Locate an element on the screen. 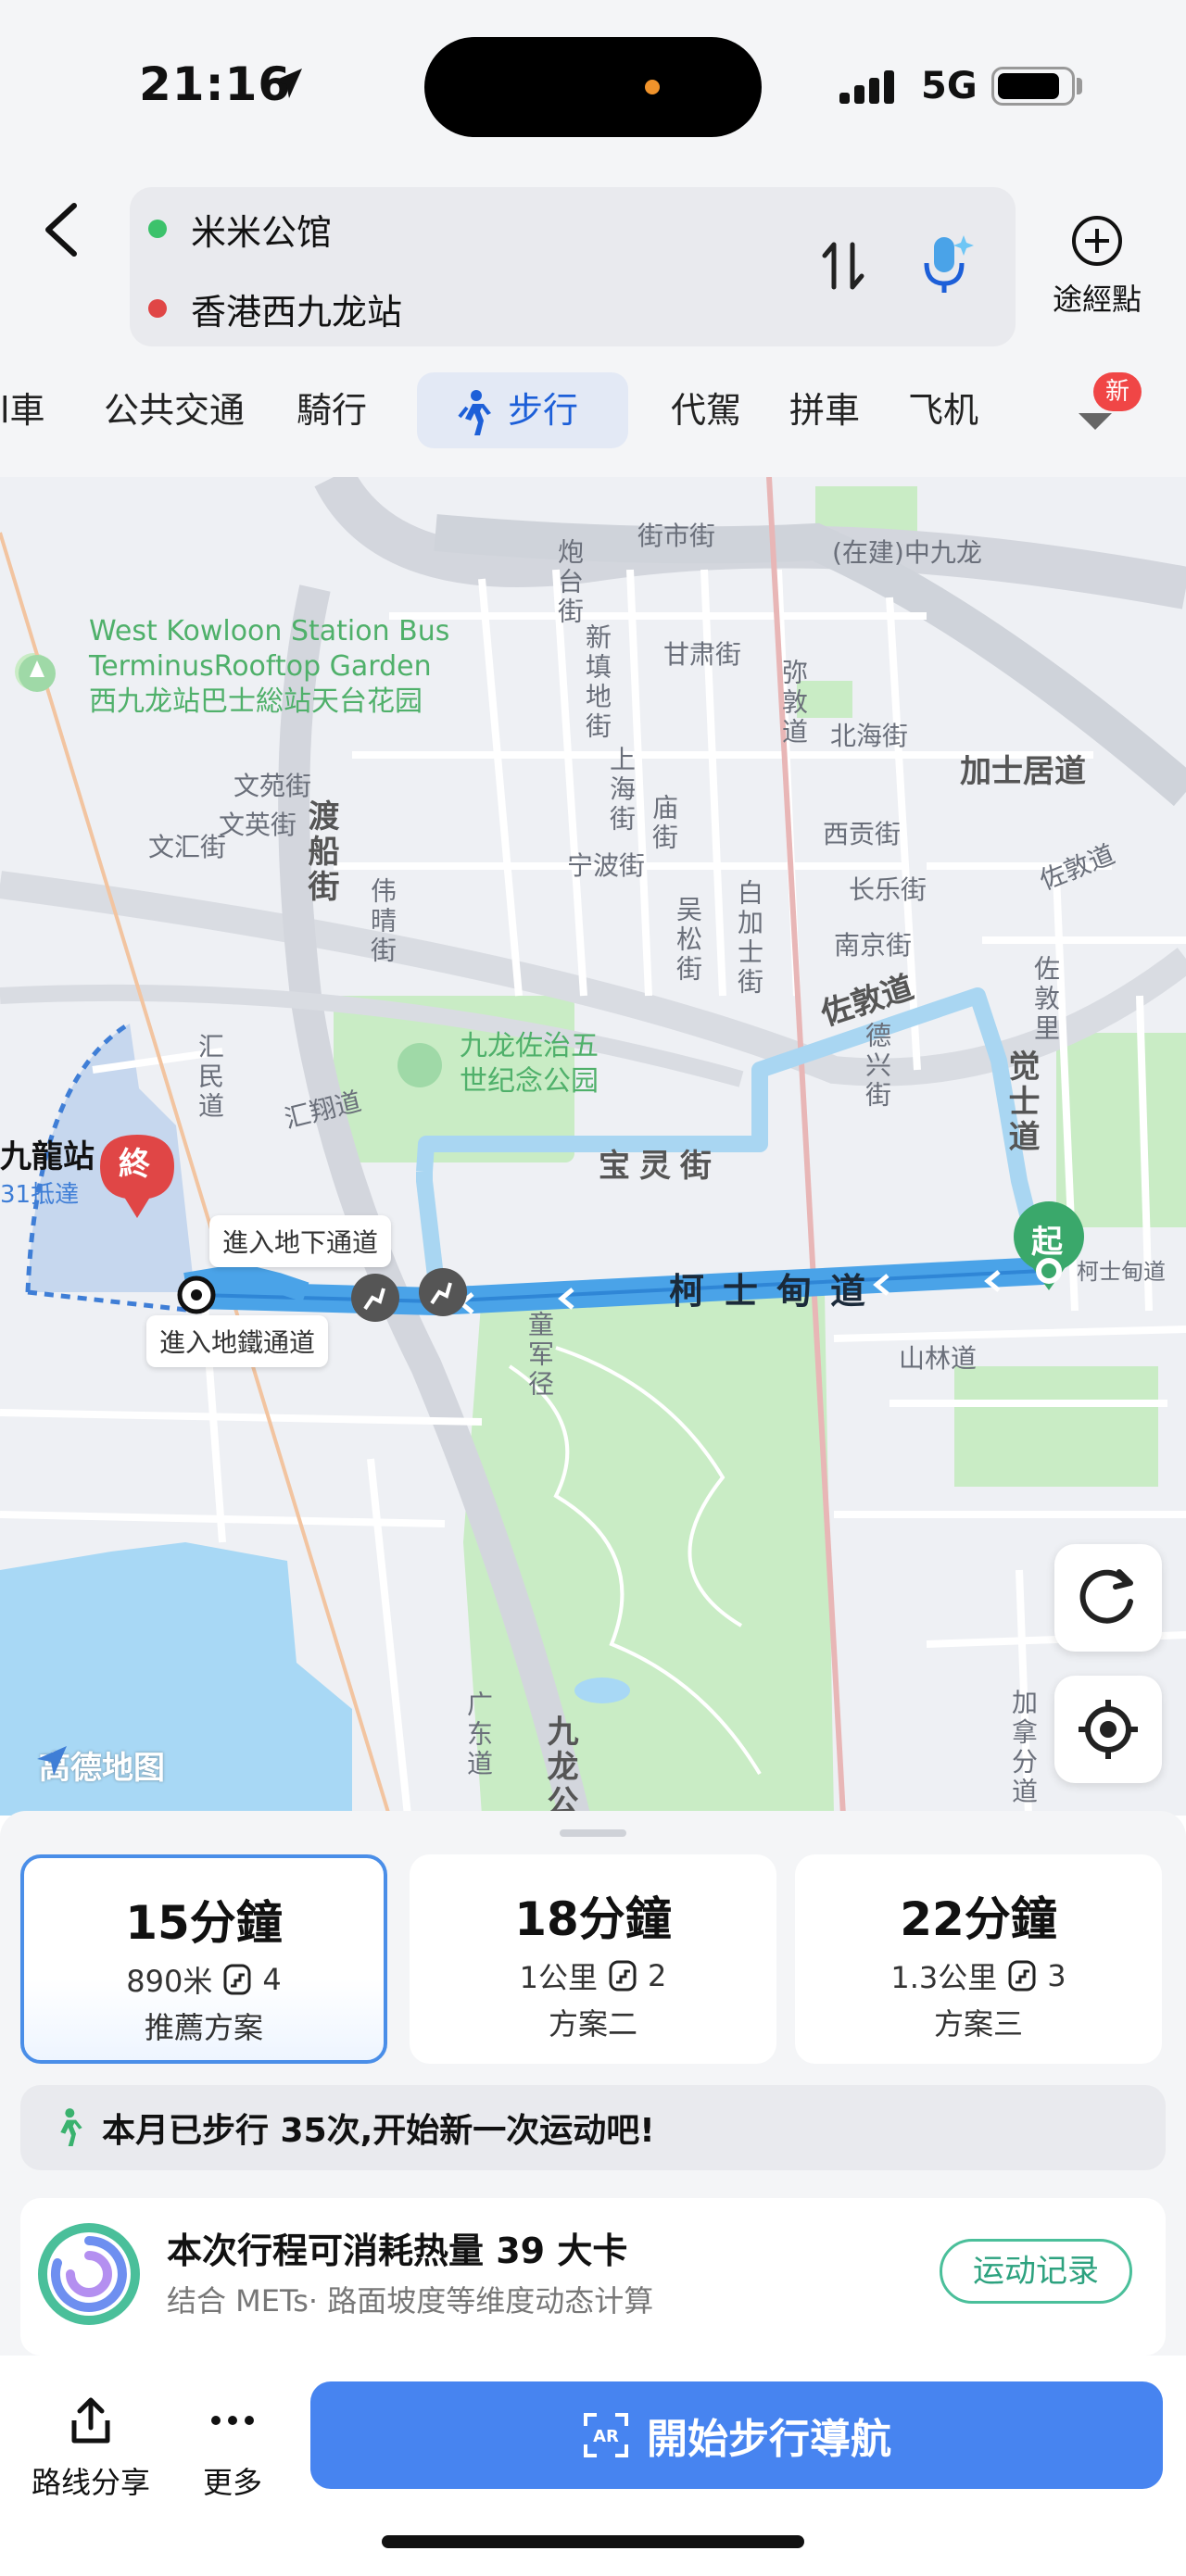 This screenshot has width=1186, height=2576. park-name-line: 九龙佐治五 is located at coordinates (529, 1046).